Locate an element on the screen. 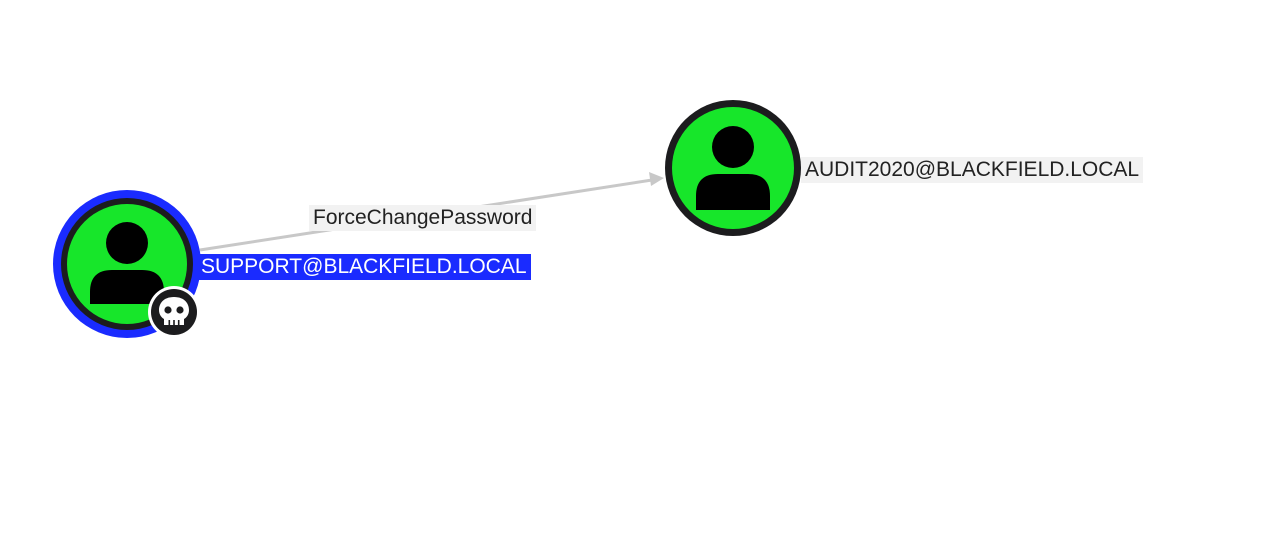 The height and width of the screenshot is (542, 1269). node-support is located at coordinates (127, 264).